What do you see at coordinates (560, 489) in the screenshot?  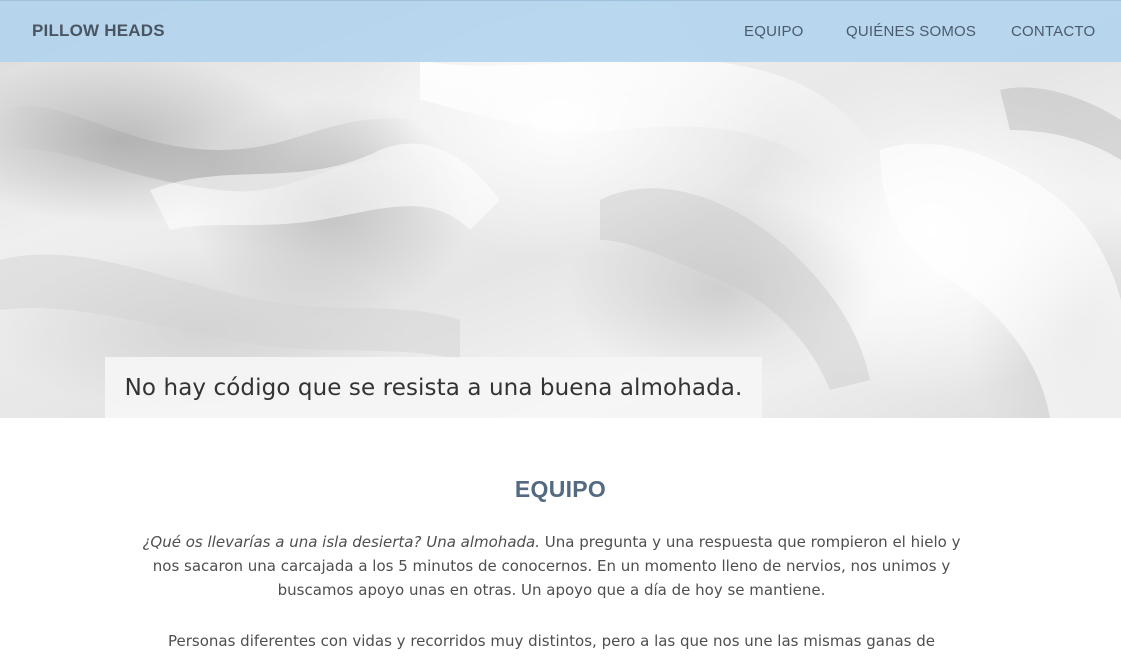 I see `team-section-title: EQUIPO` at bounding box center [560, 489].